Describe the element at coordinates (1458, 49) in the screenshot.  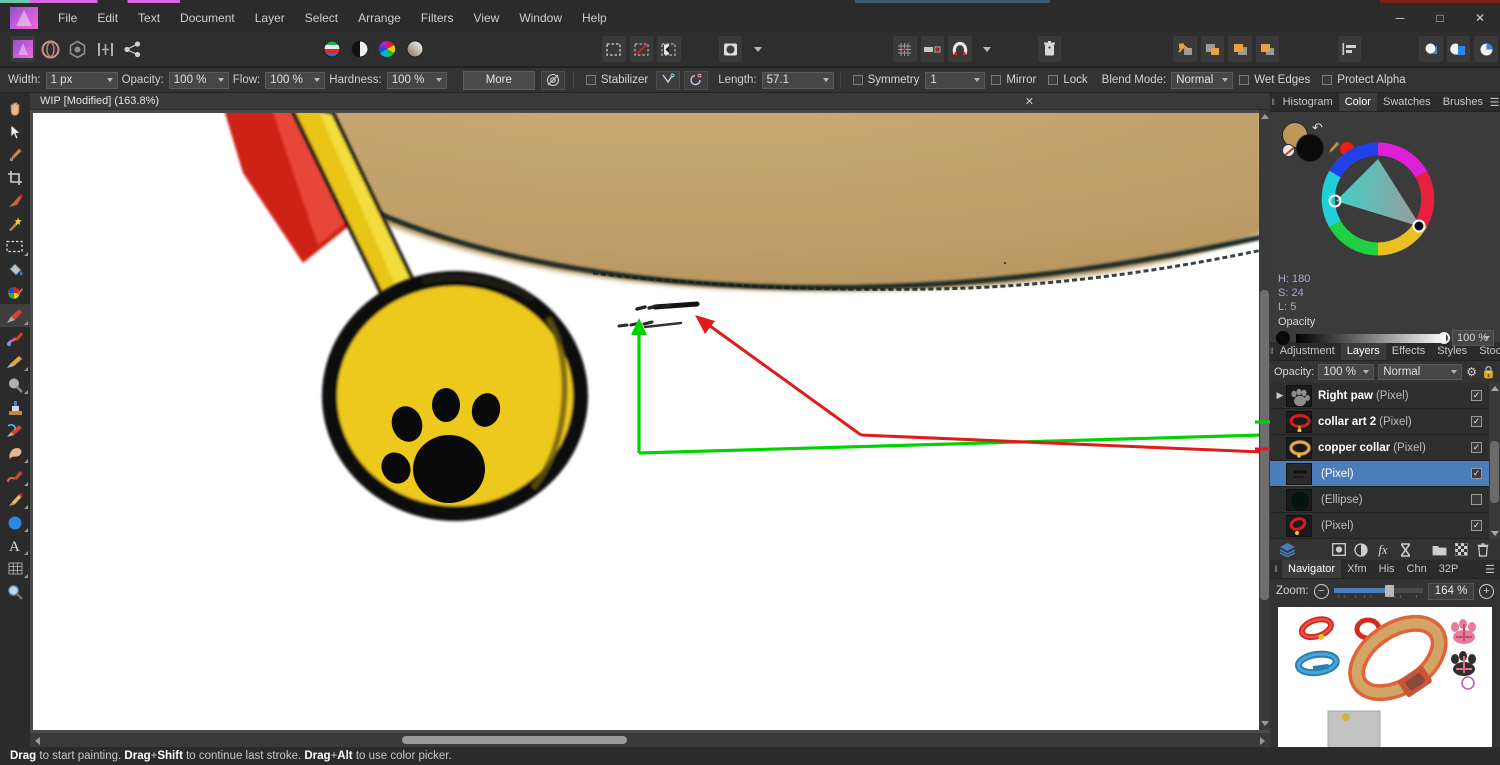
I see `boolean-subtract-icon` at that location.